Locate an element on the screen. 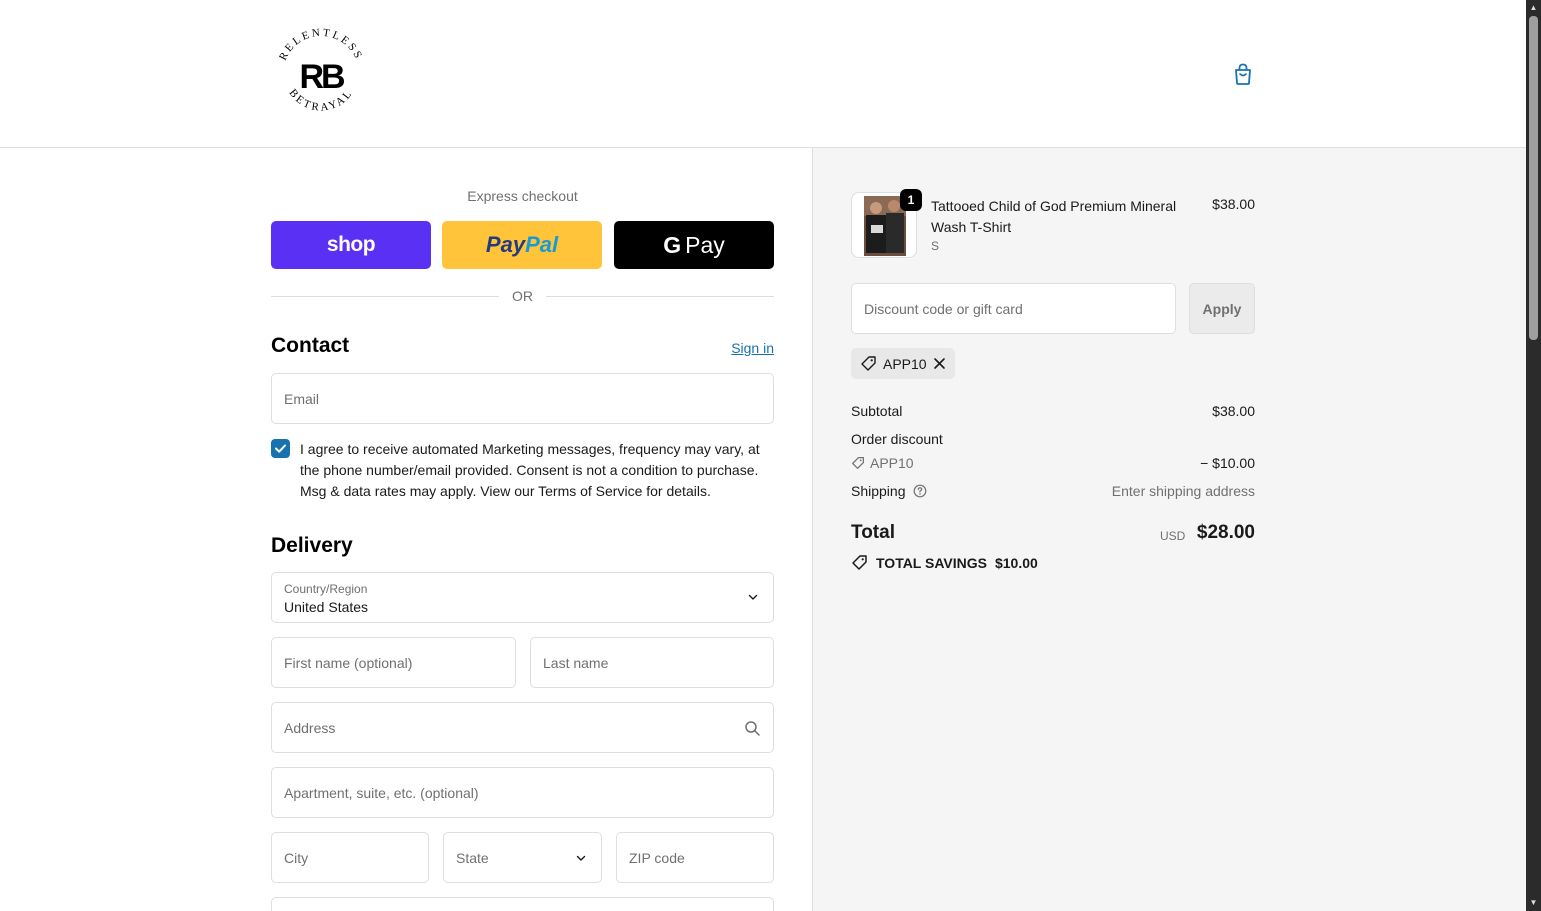  discount-value: − $10.00 is located at coordinates (1227, 463).